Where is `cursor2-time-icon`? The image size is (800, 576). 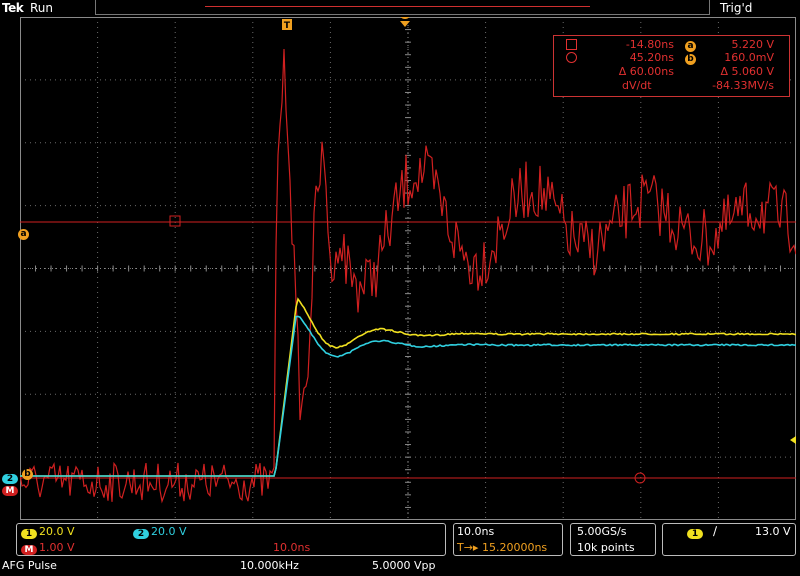
cursor2-time-icon is located at coordinates (571, 59).